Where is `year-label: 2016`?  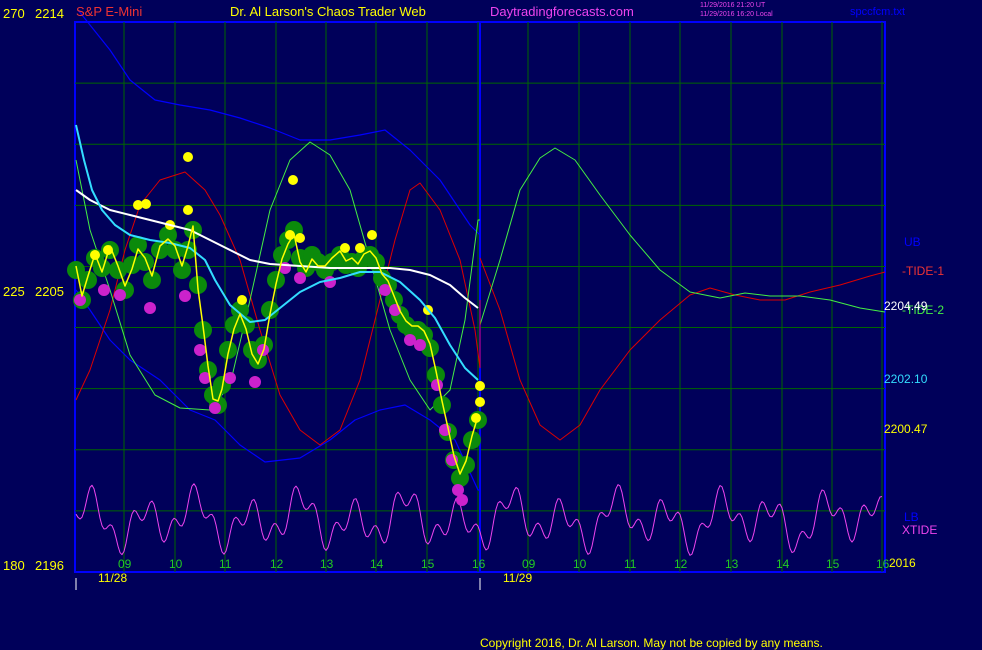 year-label: 2016 is located at coordinates (902, 563).